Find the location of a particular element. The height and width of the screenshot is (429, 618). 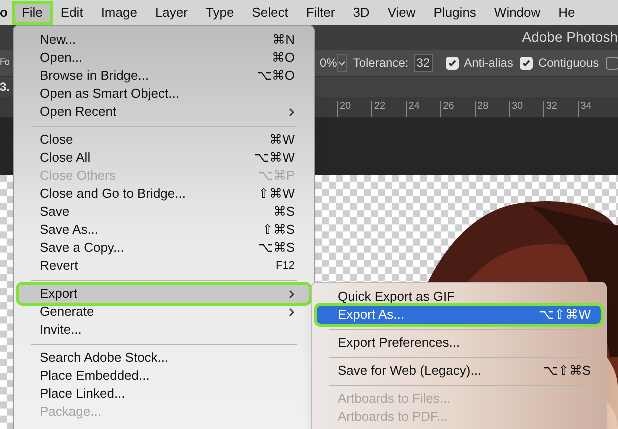

menu-bar-item: Type is located at coordinates (220, 13).